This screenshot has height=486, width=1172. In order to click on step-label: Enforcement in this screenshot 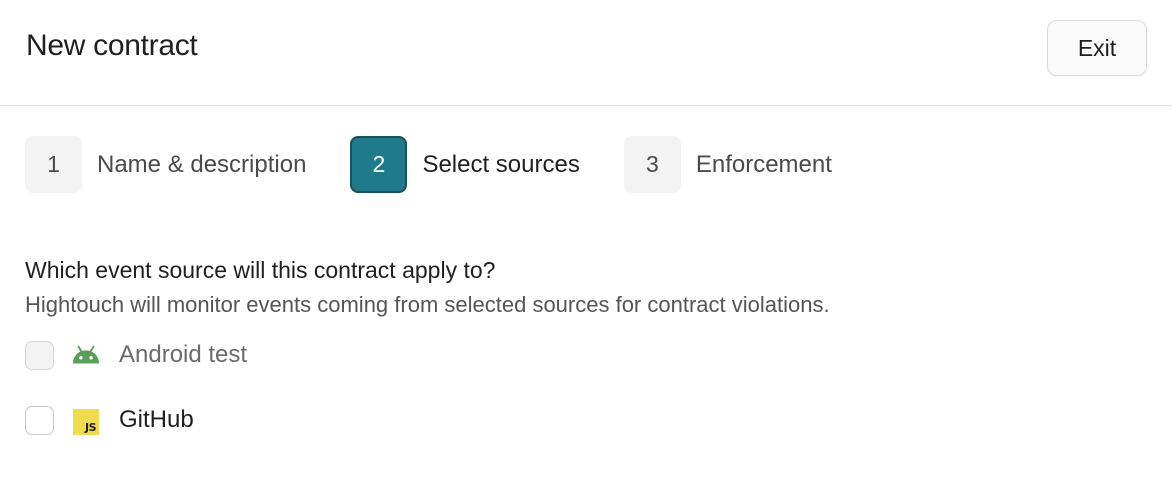, I will do `click(763, 164)`.